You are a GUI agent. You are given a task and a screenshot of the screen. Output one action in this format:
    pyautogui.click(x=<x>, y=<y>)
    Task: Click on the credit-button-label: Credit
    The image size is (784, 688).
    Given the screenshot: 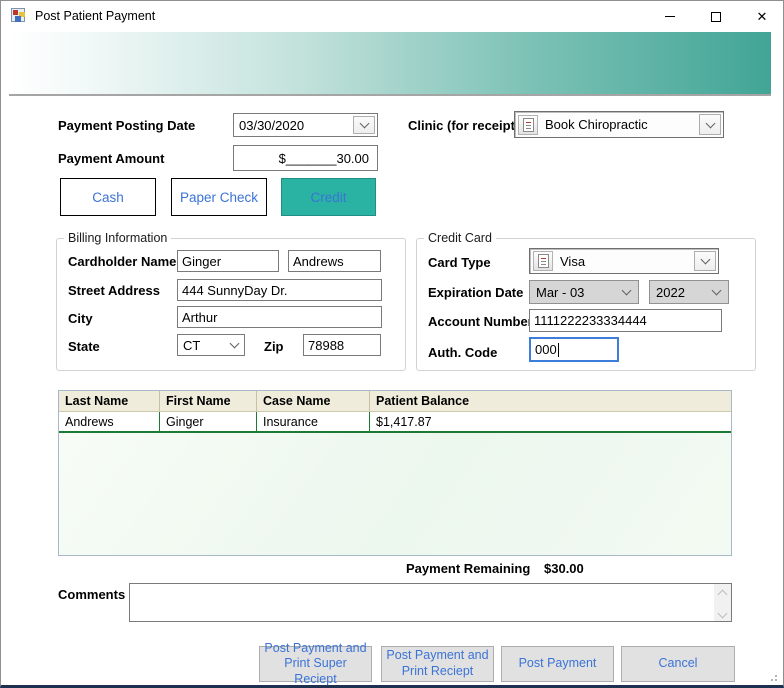 What is the action you would take?
    pyautogui.click(x=328, y=197)
    